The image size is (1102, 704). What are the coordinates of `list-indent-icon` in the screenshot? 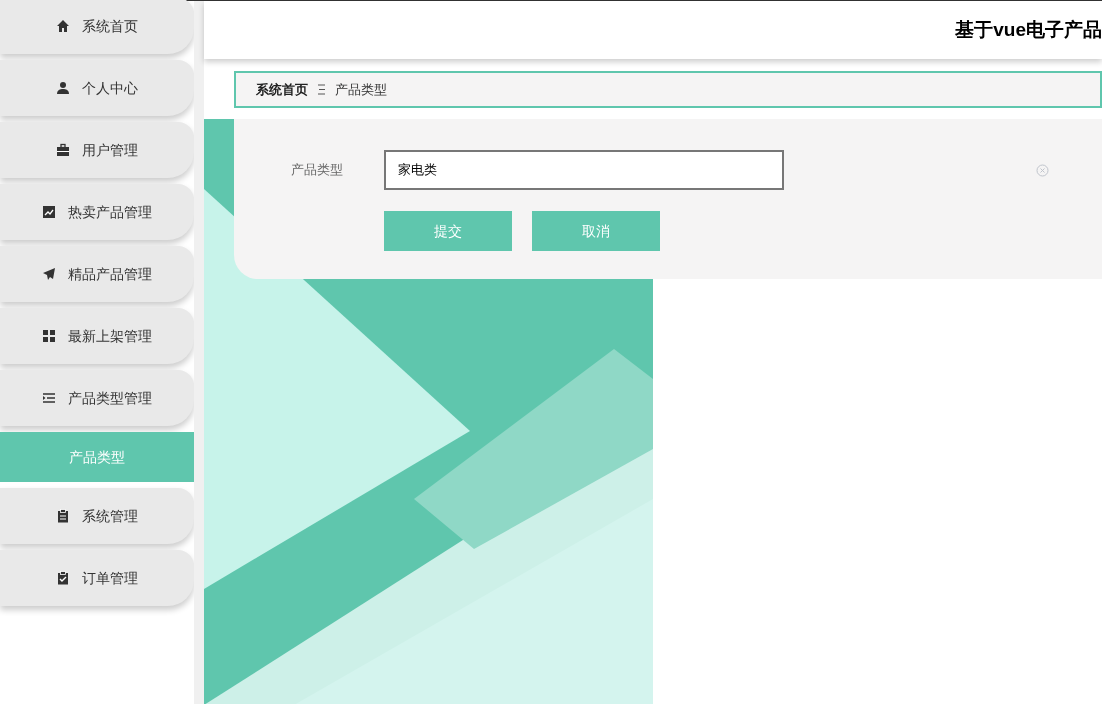 It's located at (49, 398).